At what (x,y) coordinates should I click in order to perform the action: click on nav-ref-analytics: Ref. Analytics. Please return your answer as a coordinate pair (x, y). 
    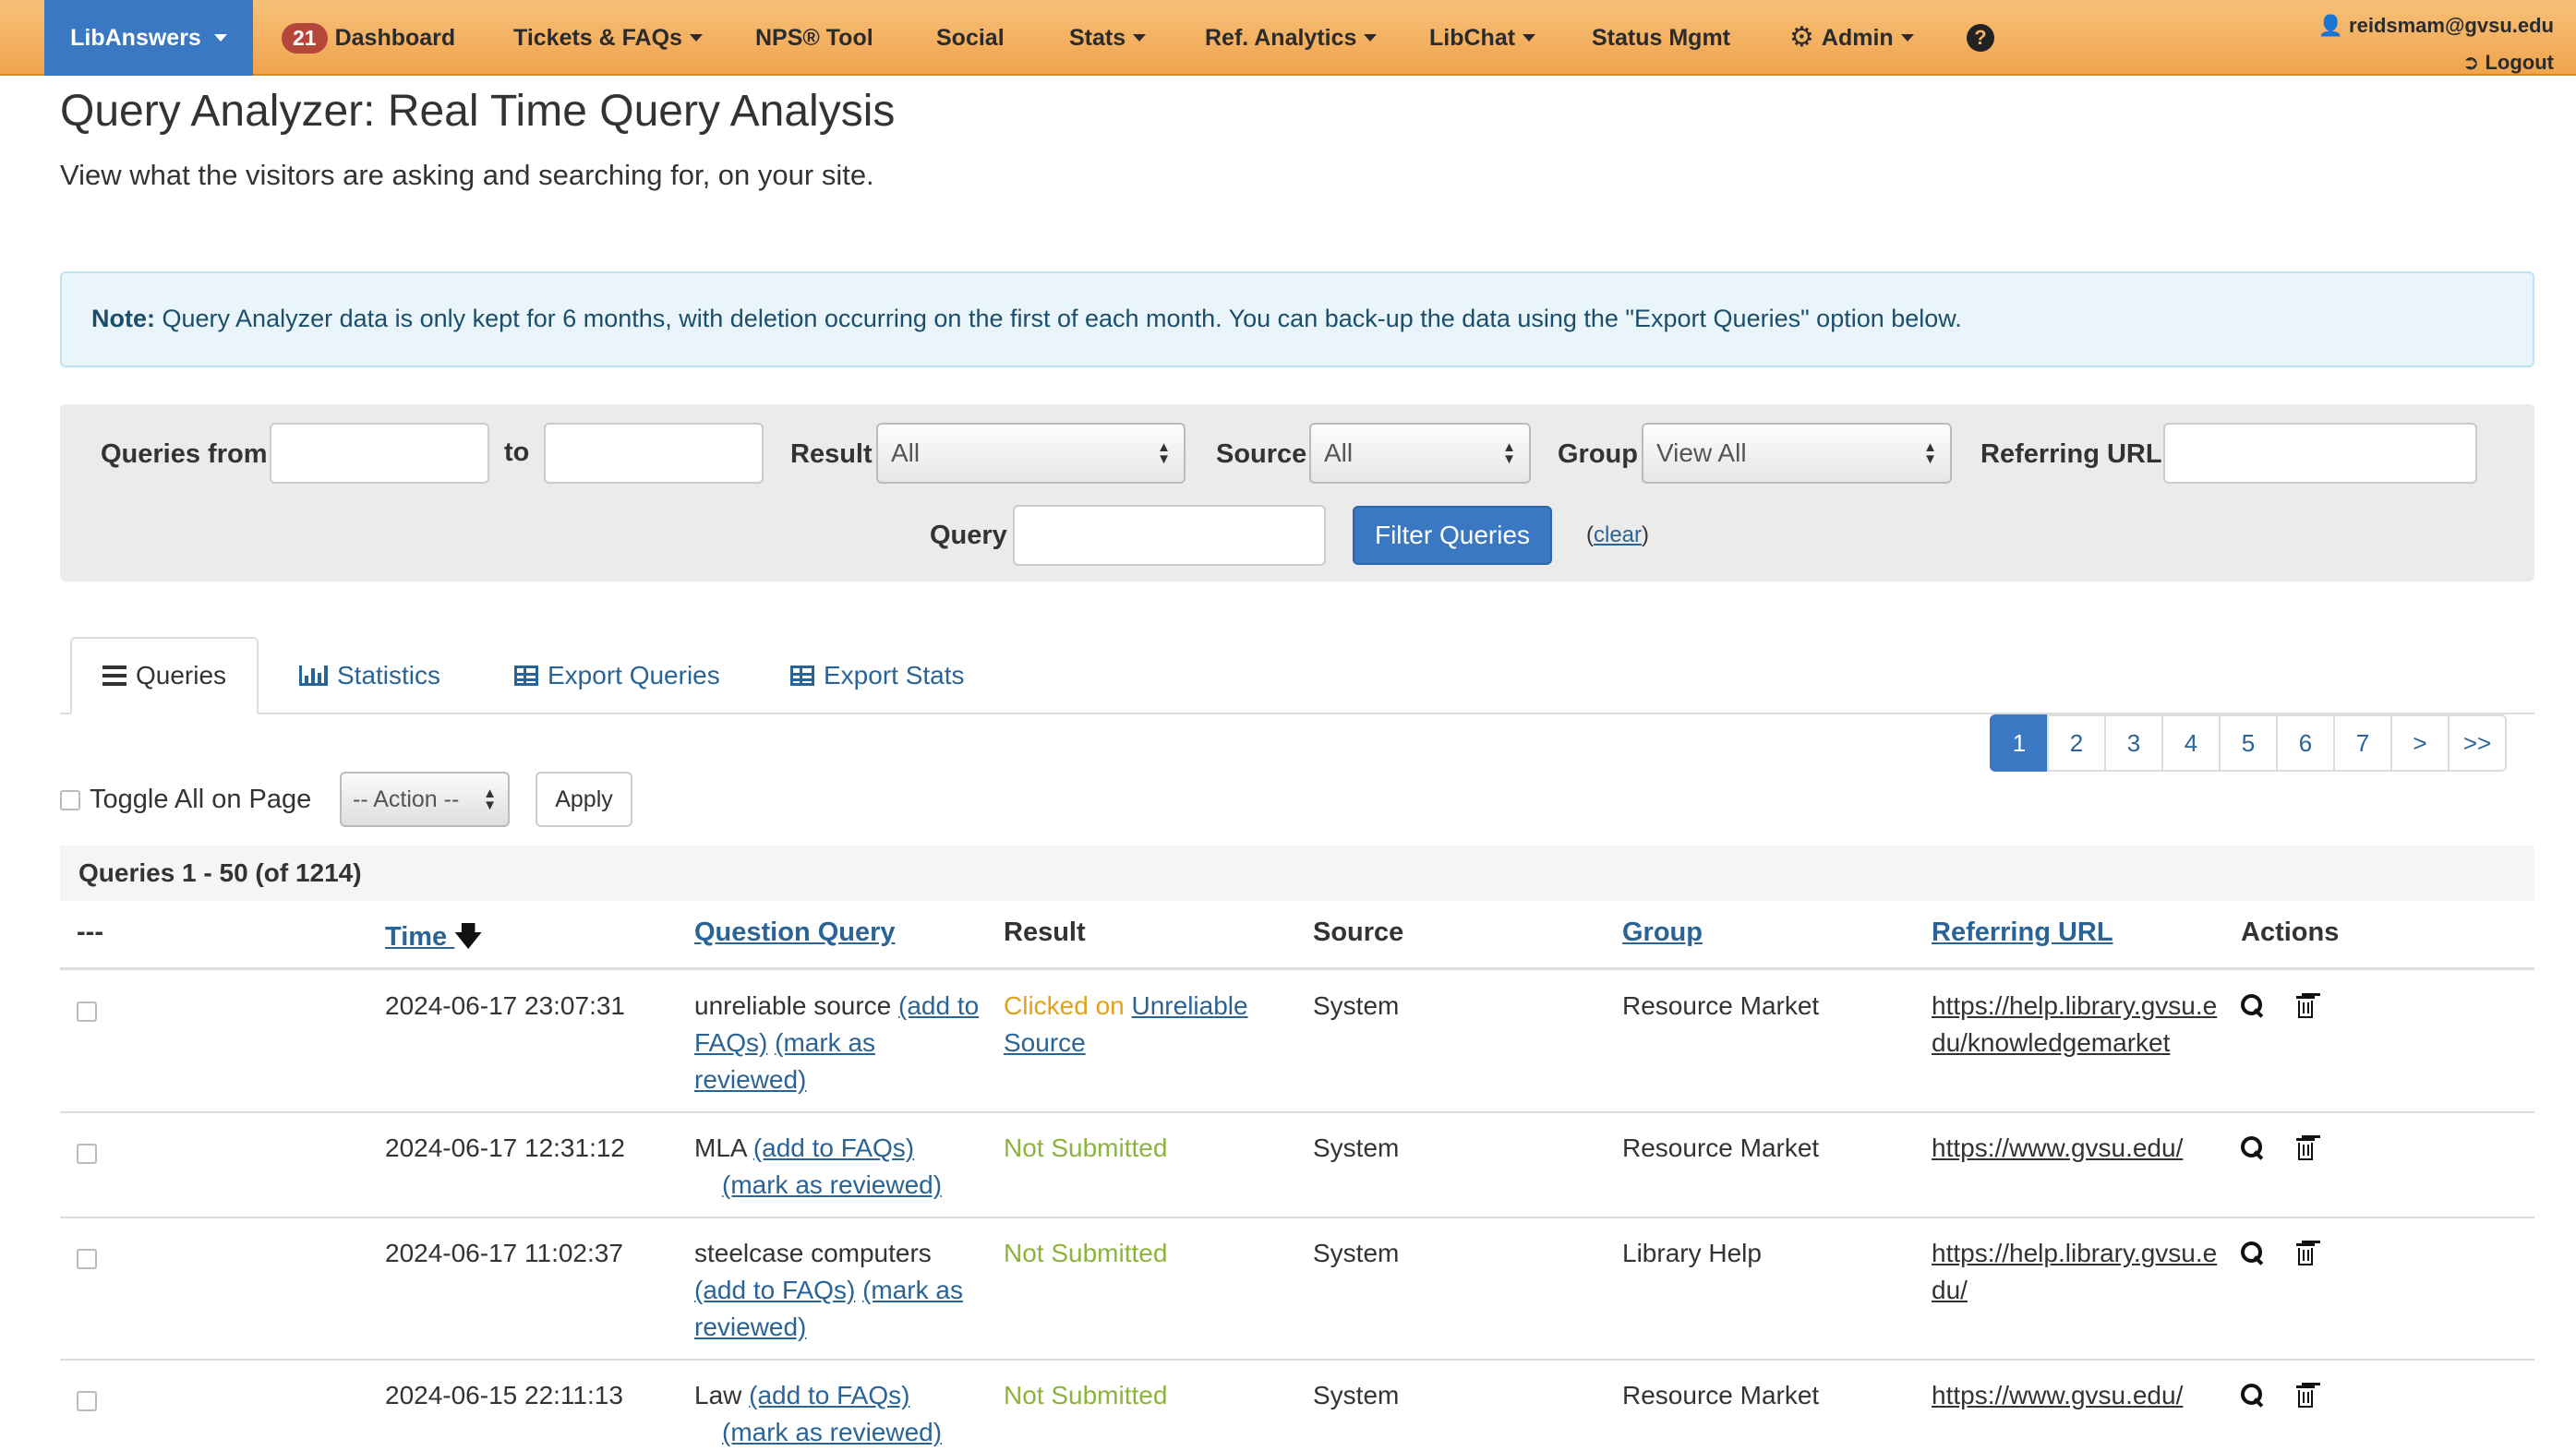
    Looking at the image, I should click on (1291, 38).